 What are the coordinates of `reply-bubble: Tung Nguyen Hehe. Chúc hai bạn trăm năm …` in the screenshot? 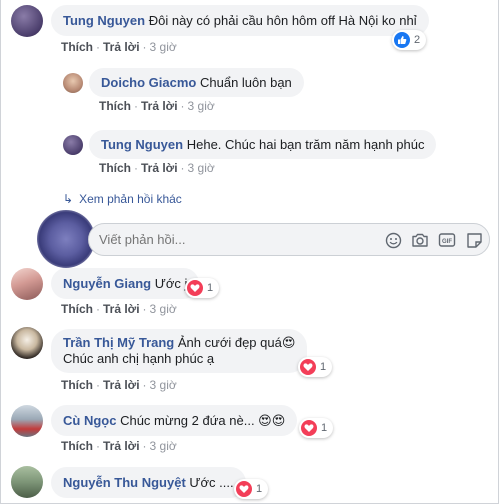 It's located at (263, 144).